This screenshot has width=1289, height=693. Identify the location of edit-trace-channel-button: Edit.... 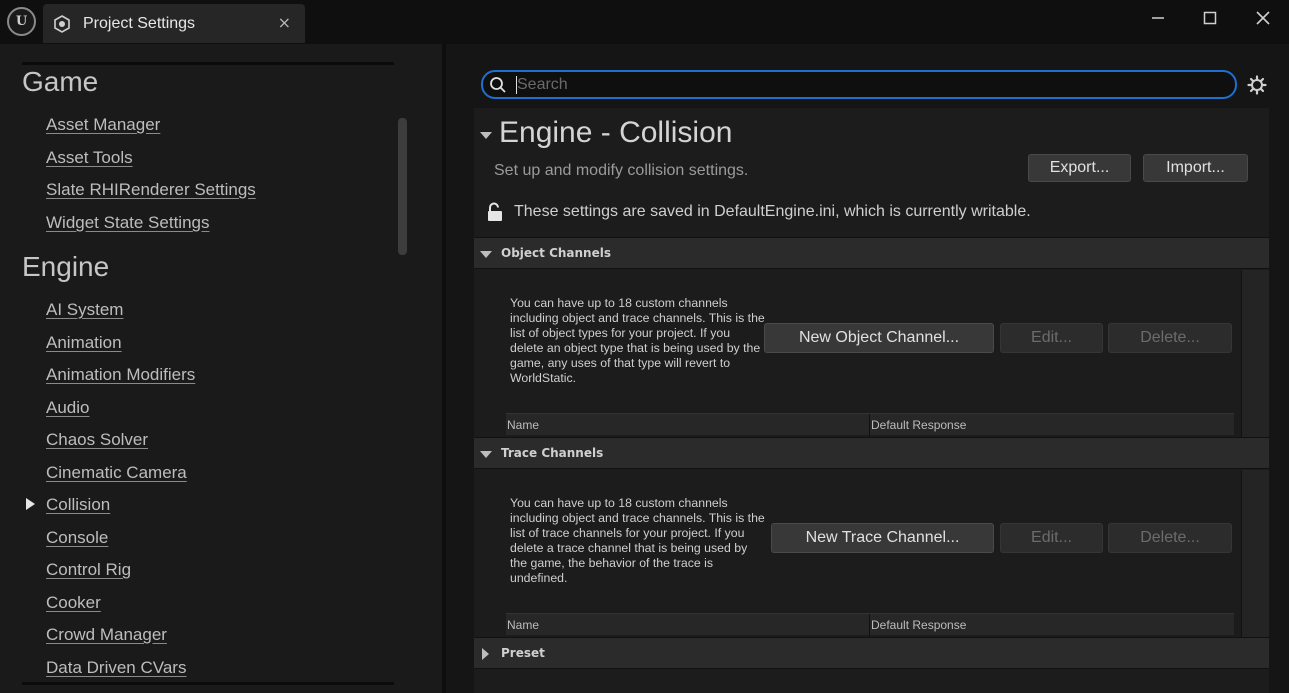
(1051, 538).